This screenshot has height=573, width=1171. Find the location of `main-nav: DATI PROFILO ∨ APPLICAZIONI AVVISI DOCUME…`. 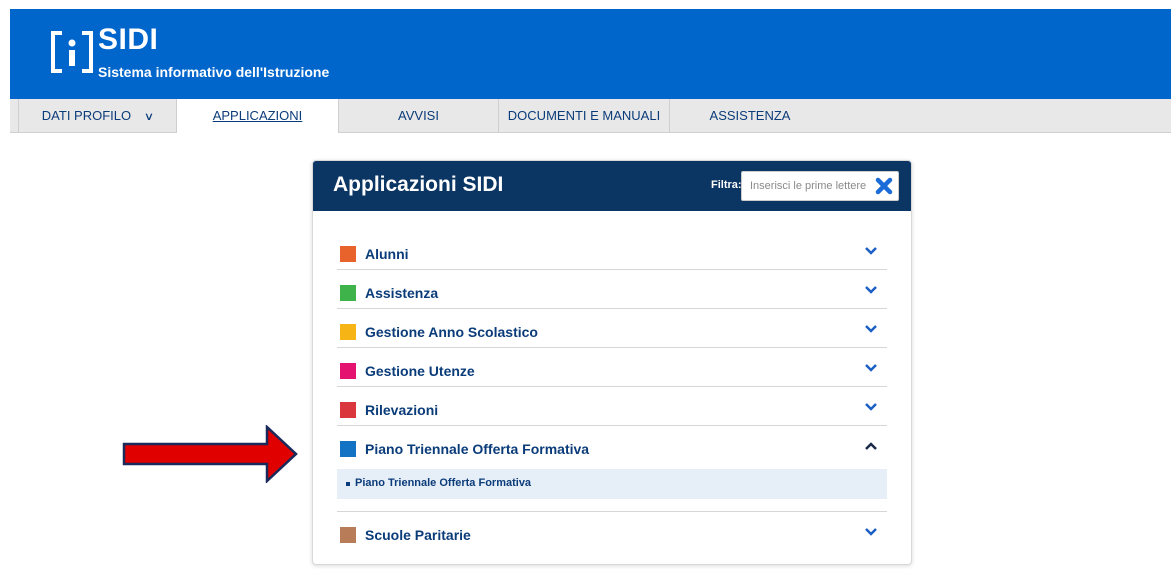

main-nav: DATI PROFILO ∨ APPLICAZIONI AVVISI DOCUME… is located at coordinates (590, 116).